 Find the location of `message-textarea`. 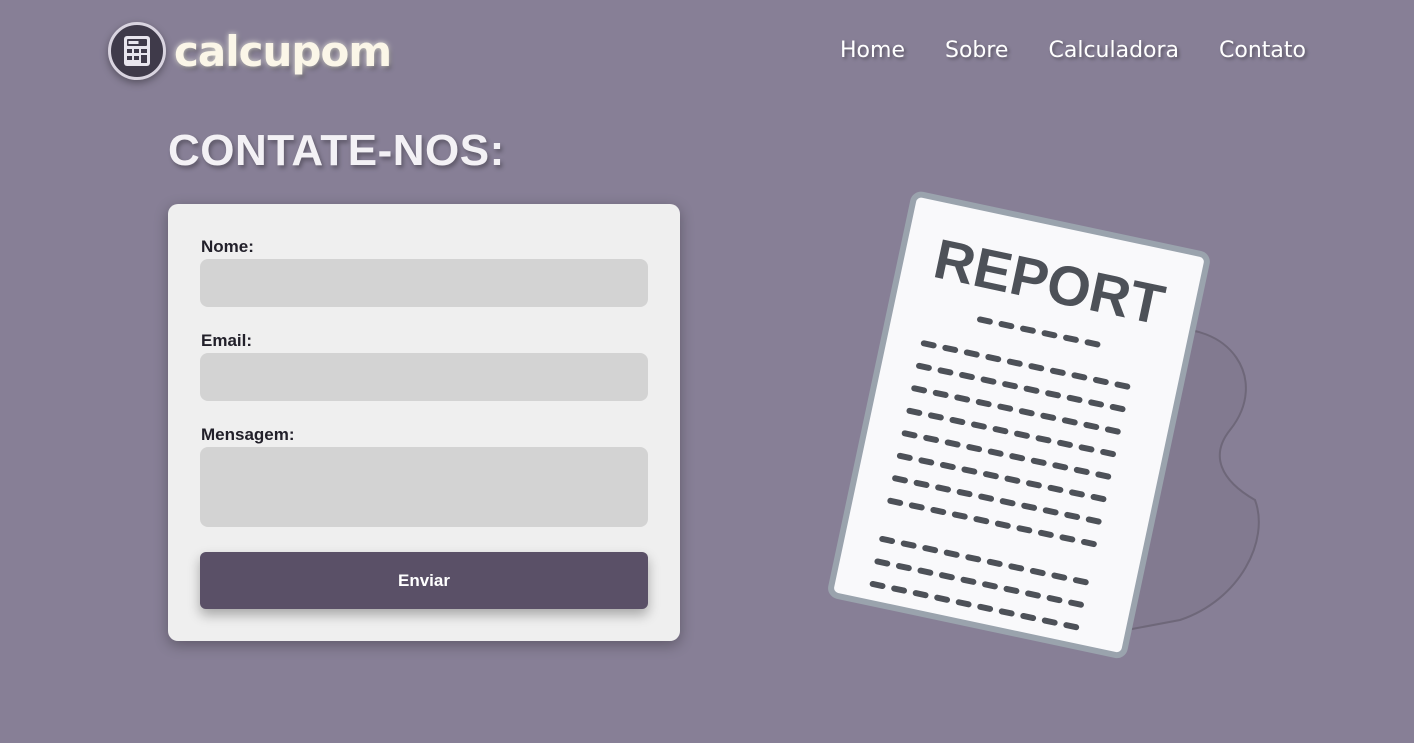

message-textarea is located at coordinates (424, 487).